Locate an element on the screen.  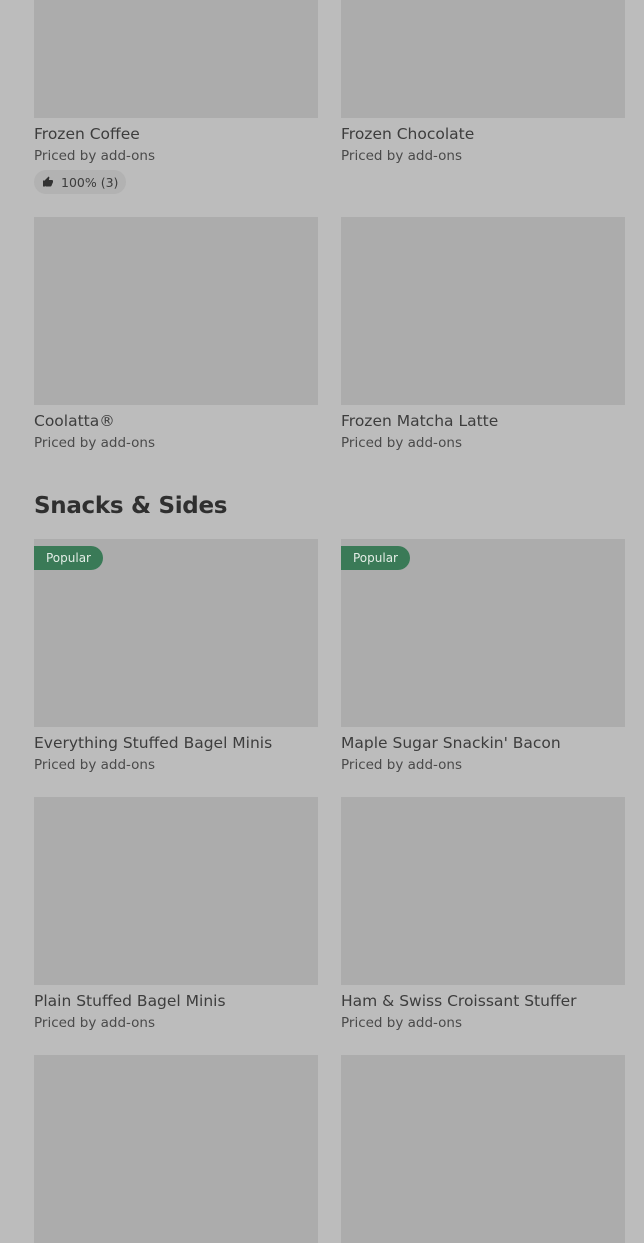
item-name: Ham & Swiss Croissant Stuffer is located at coordinates (459, 1001).